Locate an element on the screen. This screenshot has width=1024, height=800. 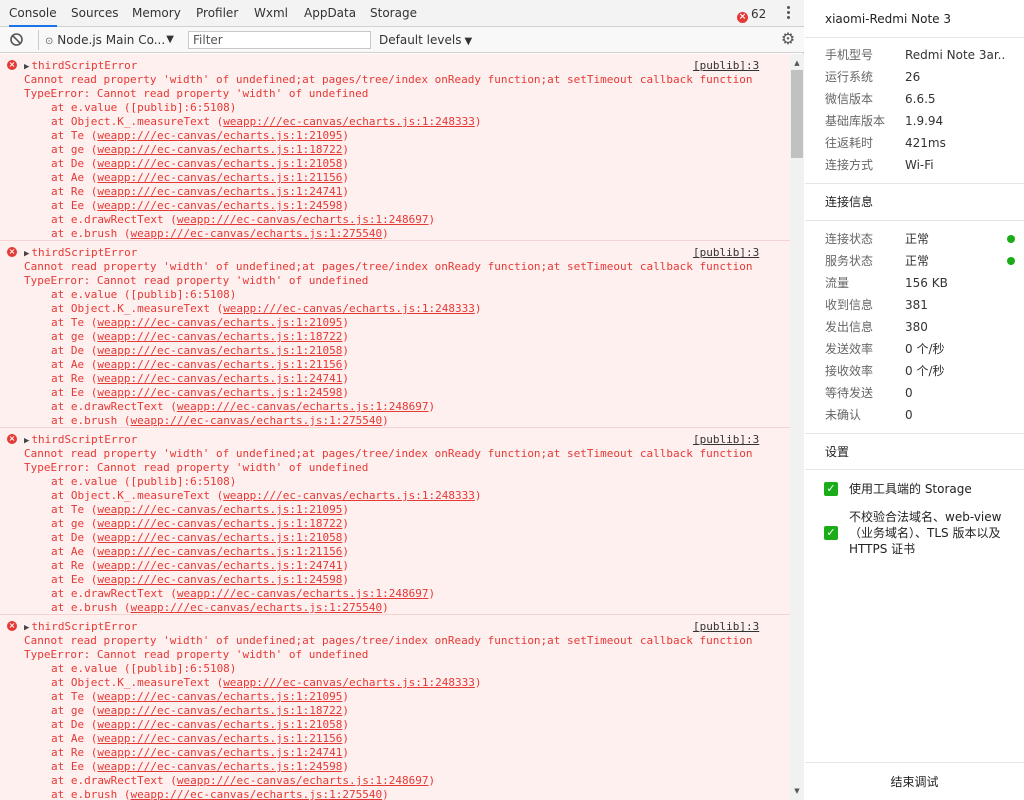
tab-profiler: Profiler is located at coordinates (217, 13).